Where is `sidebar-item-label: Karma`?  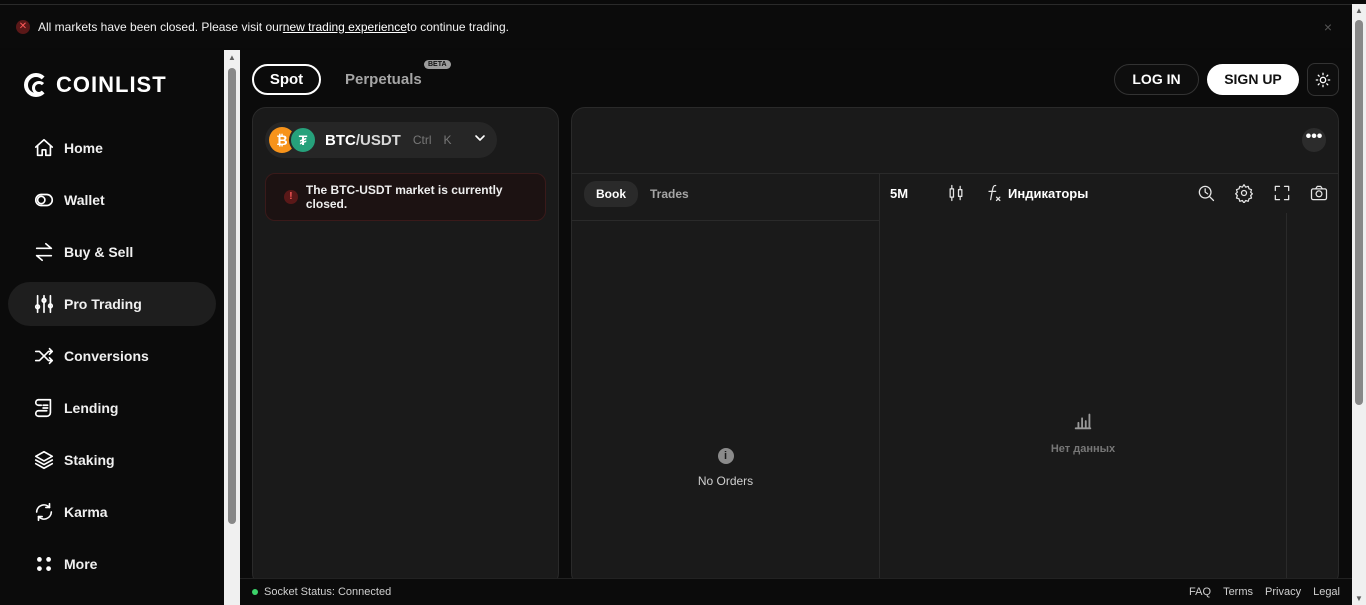 sidebar-item-label: Karma is located at coordinates (86, 512).